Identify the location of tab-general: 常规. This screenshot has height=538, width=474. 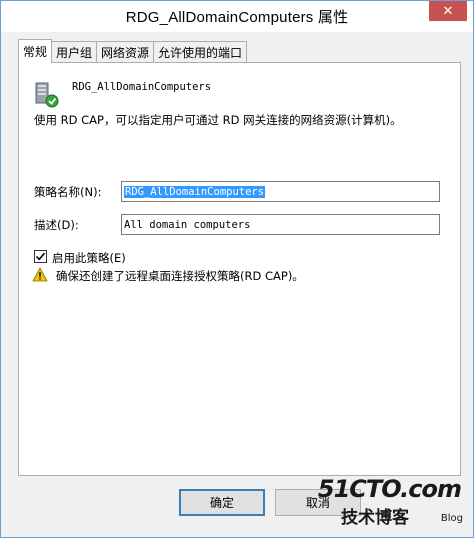
(35, 51).